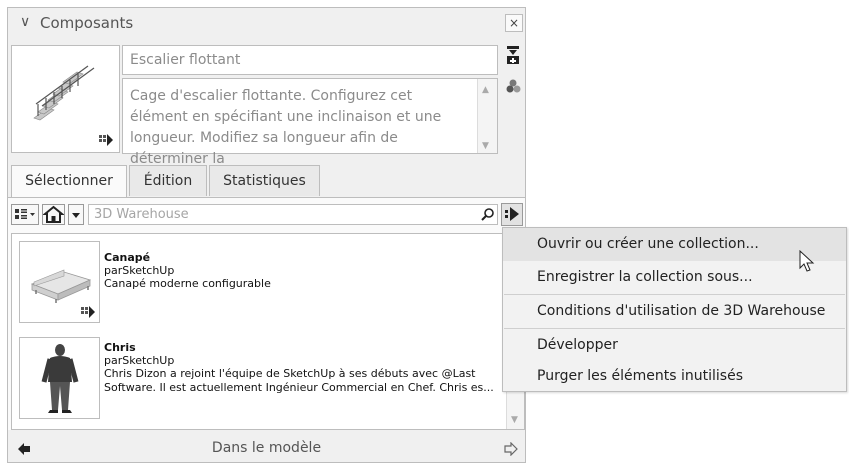  I want to click on component-name-field: Escalier flottant, so click(310, 60).